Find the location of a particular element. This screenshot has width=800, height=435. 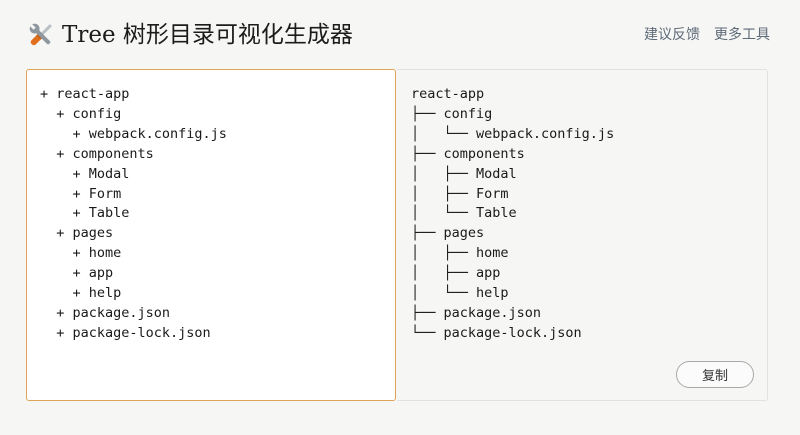

app-title: Tree 树形目录可视化生成器 is located at coordinates (207, 35).